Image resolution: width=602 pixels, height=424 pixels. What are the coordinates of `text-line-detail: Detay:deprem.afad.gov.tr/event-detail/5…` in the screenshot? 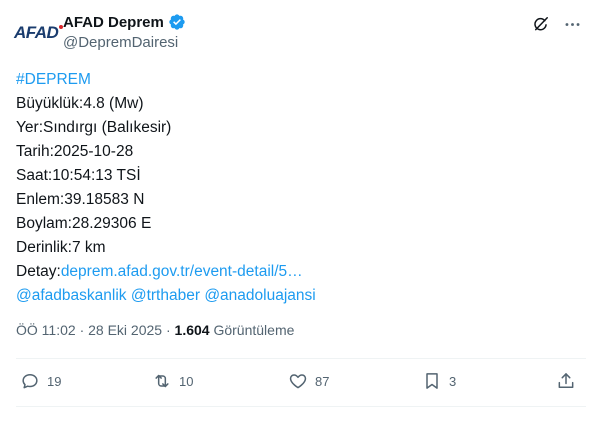 It's located at (166, 272).